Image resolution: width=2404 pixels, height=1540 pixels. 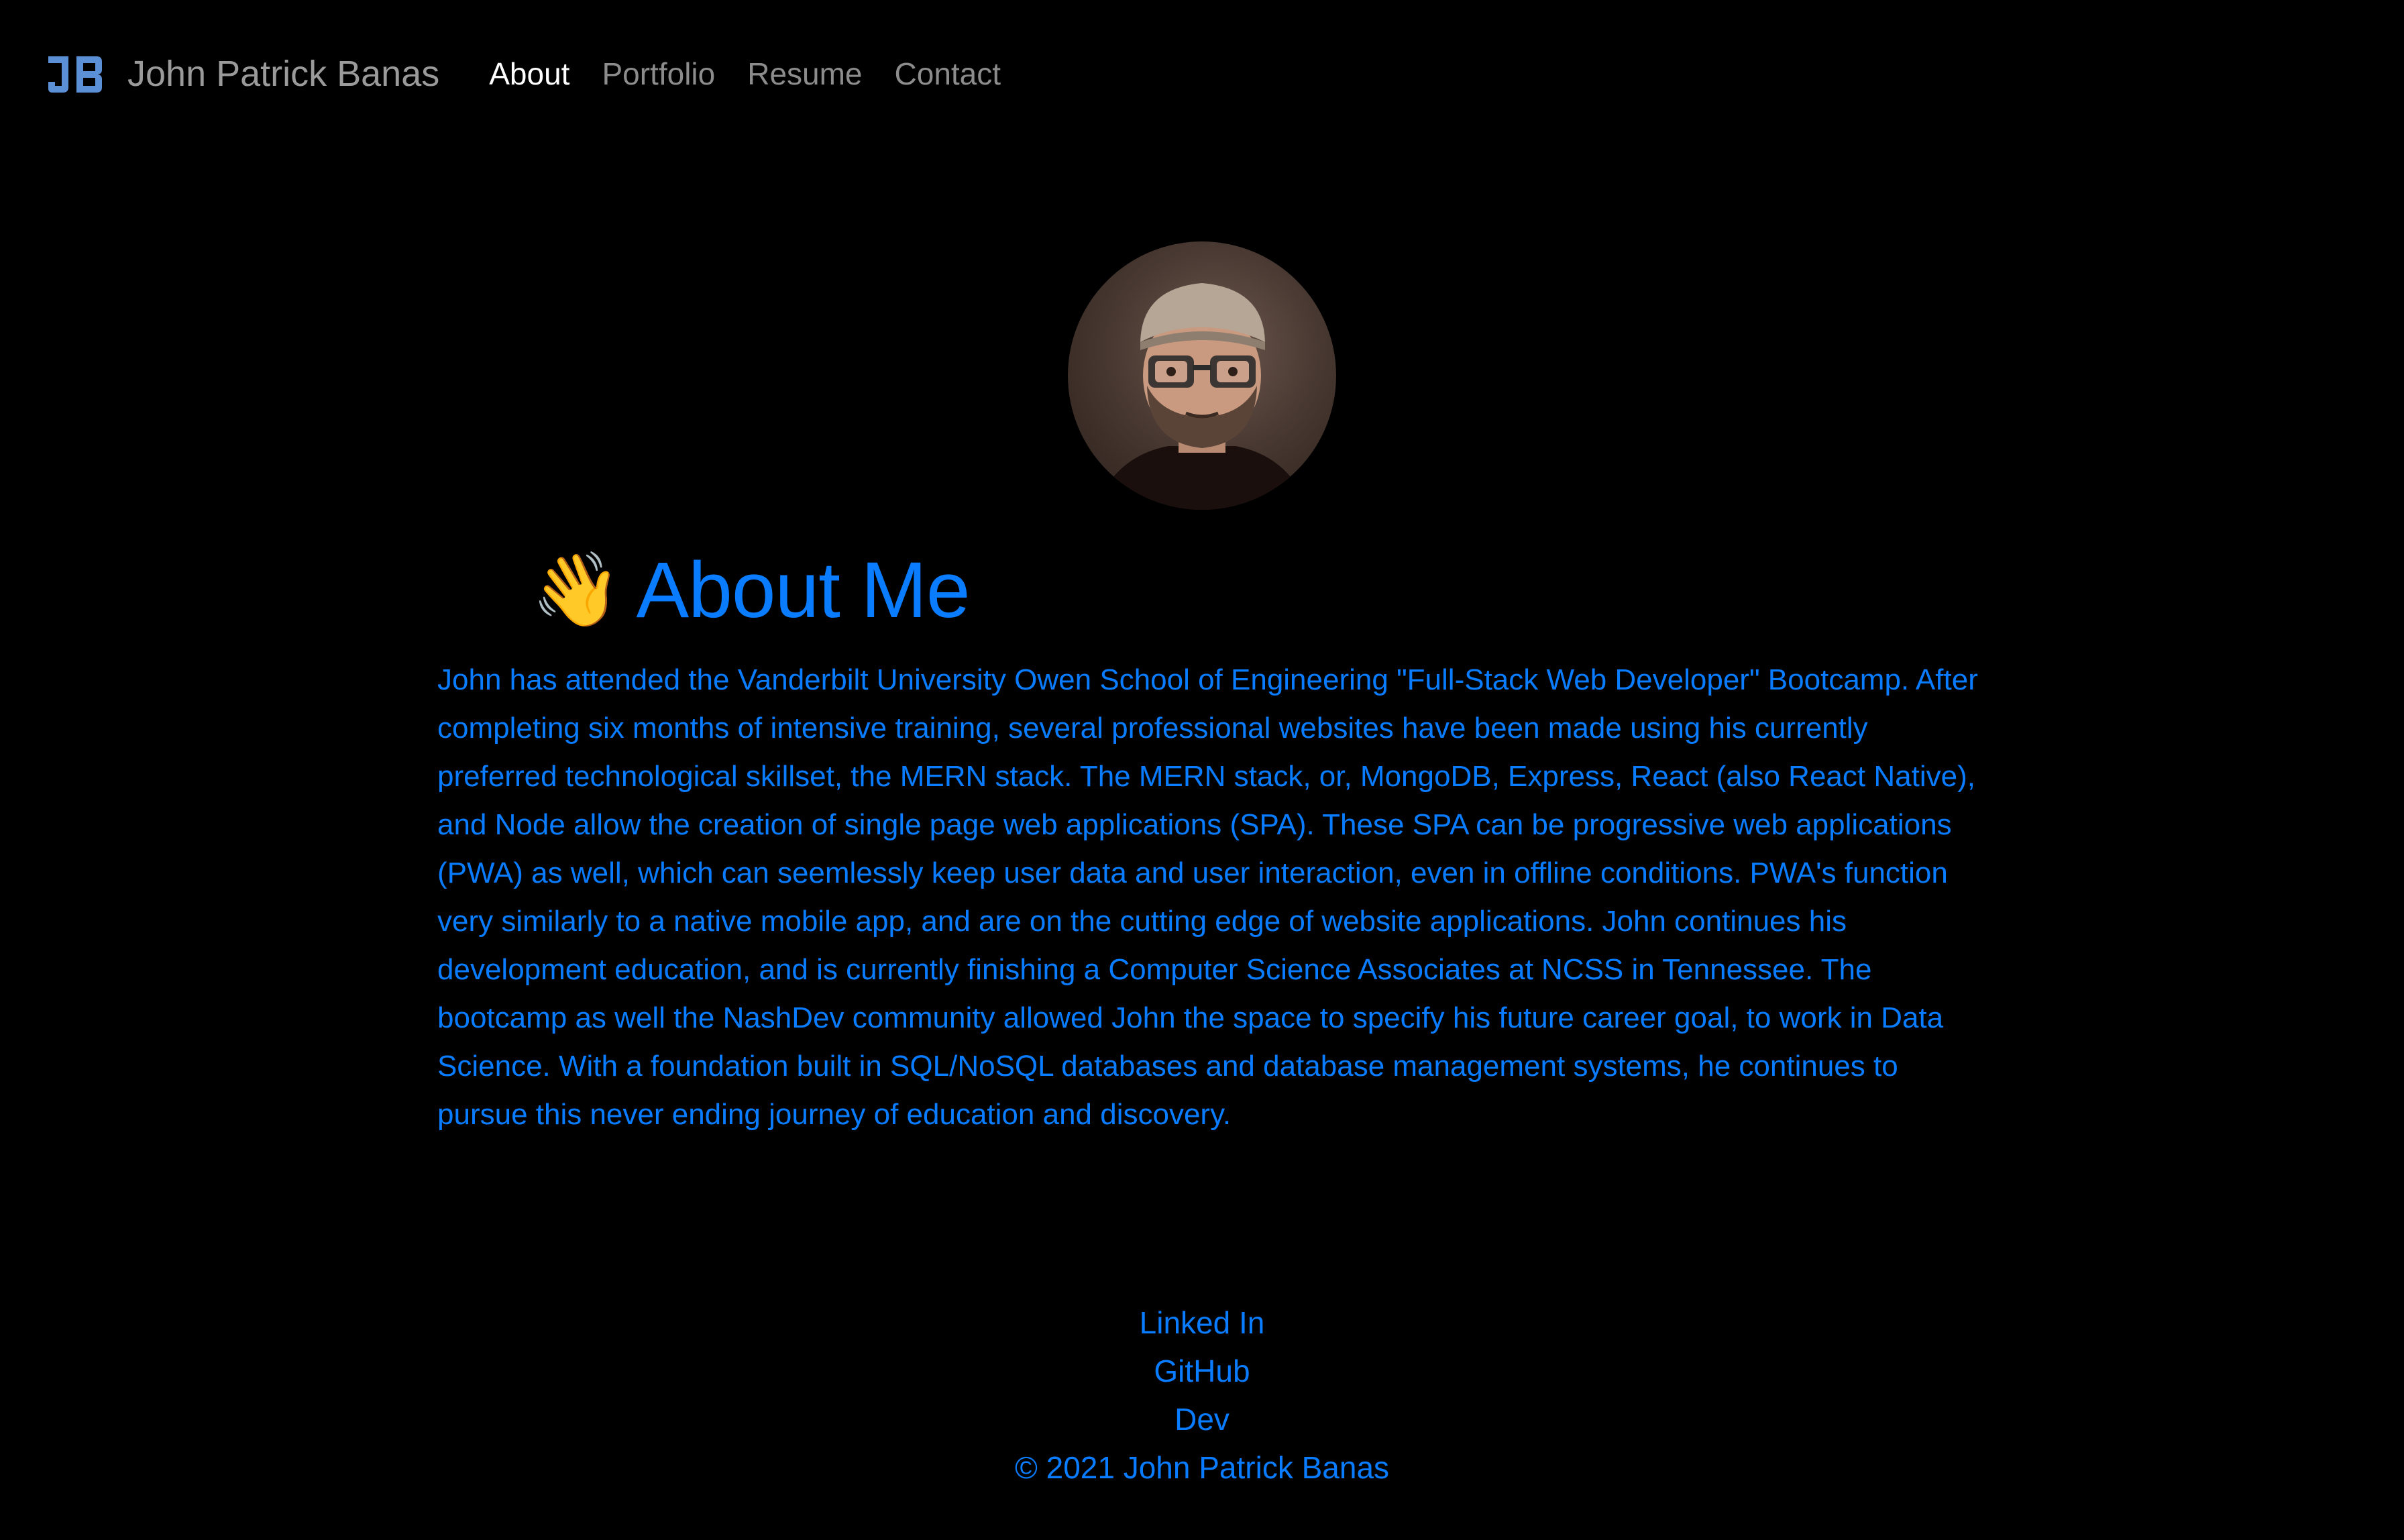 What do you see at coordinates (804, 74) in the screenshot?
I see `nav-resume: Resume` at bounding box center [804, 74].